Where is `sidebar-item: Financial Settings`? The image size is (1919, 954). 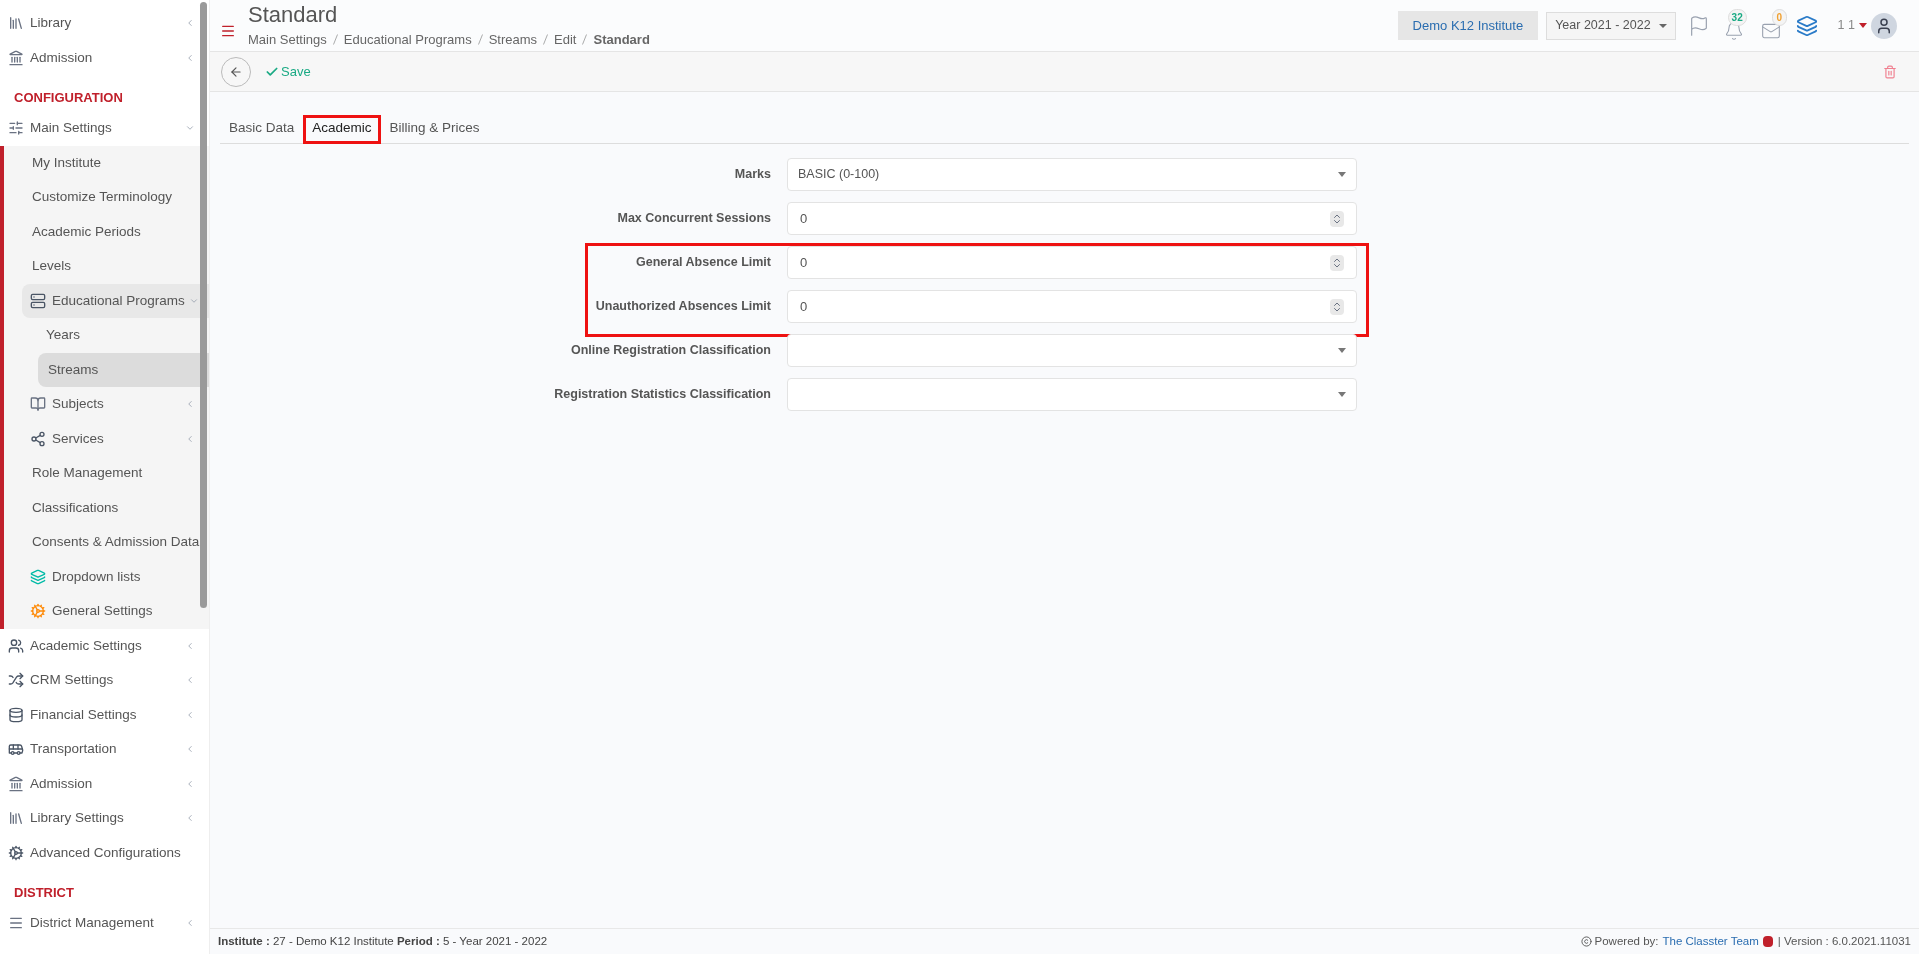
sidebar-item: Financial Settings is located at coordinates (104, 714).